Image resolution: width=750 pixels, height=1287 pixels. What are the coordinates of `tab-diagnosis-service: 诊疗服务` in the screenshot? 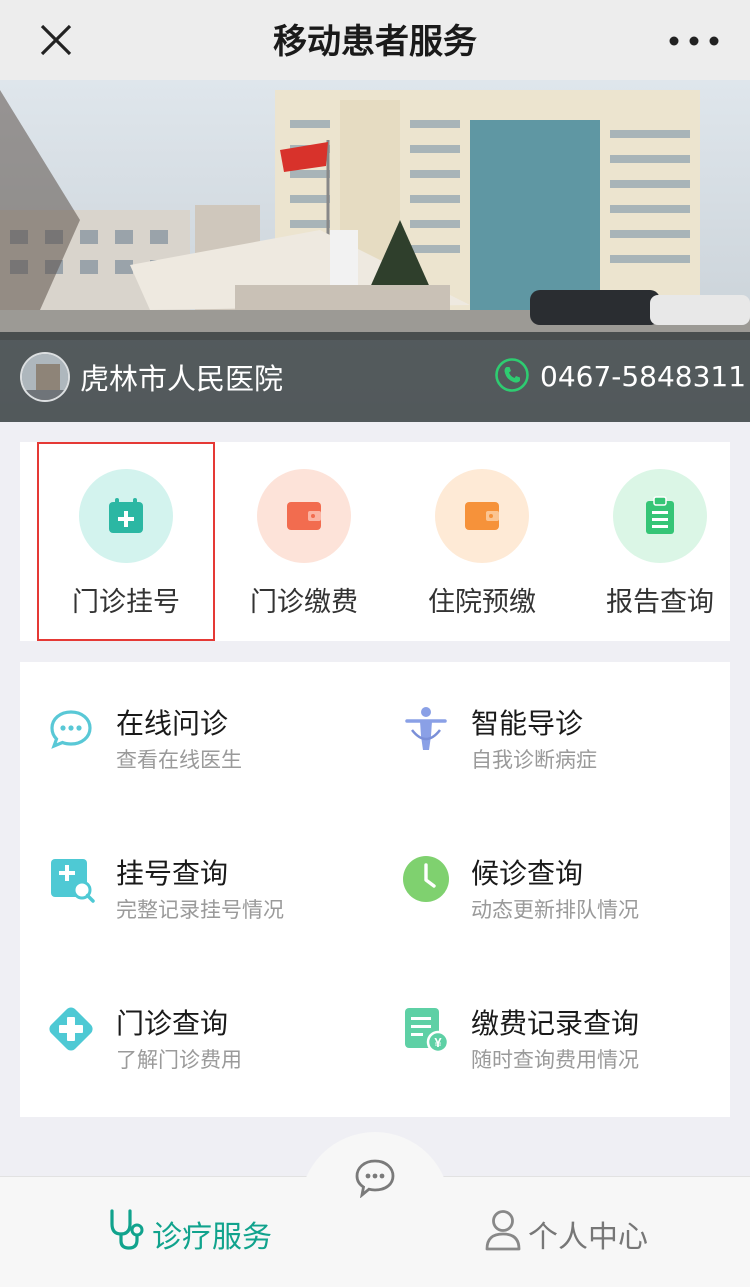 It's located at (196, 1232).